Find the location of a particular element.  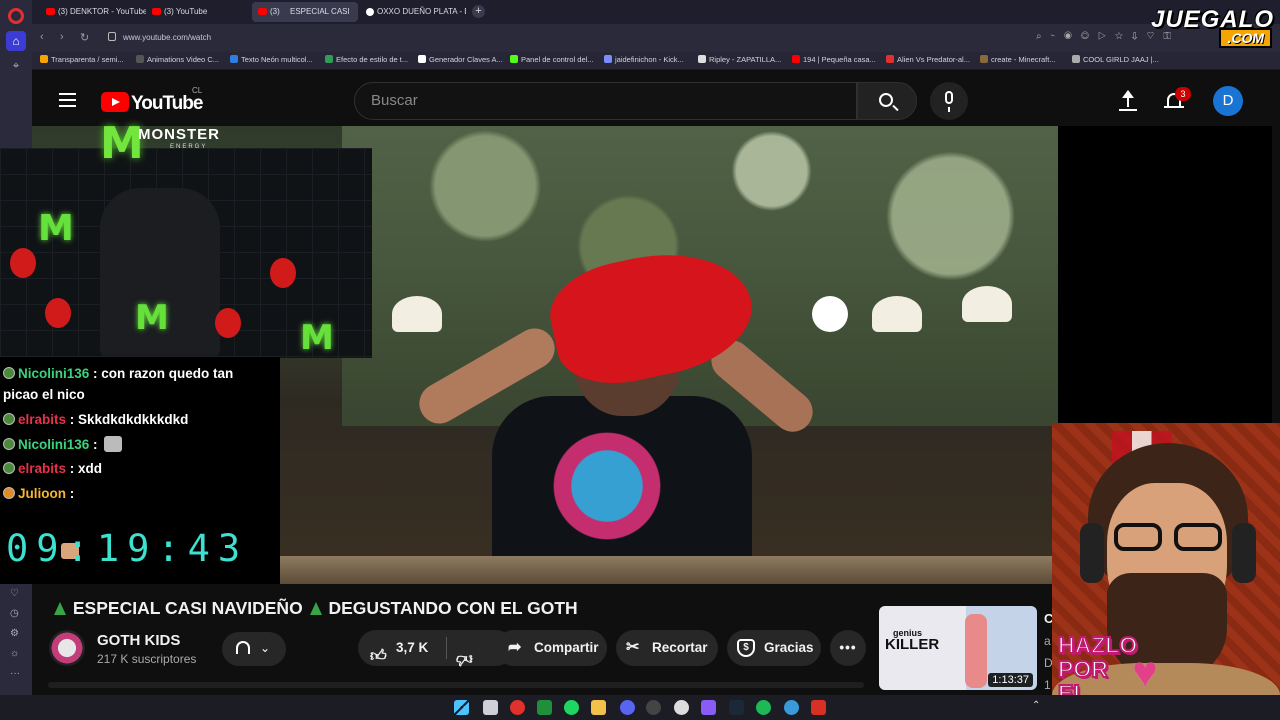

home-icon: ⌂ is located at coordinates (16, 41).